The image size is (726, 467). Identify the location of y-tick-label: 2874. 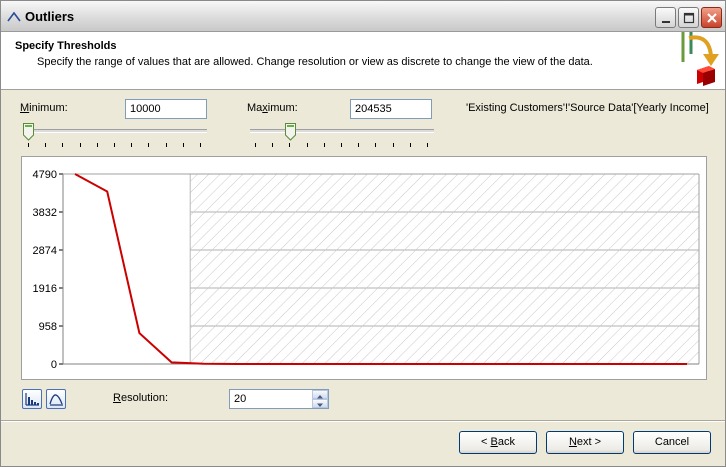
(45, 251).